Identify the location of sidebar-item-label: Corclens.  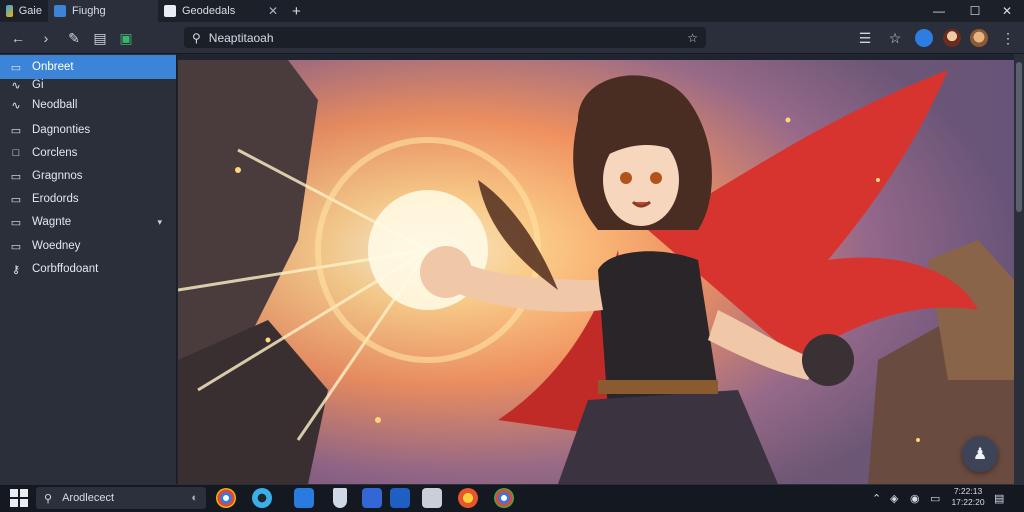
(55, 153).